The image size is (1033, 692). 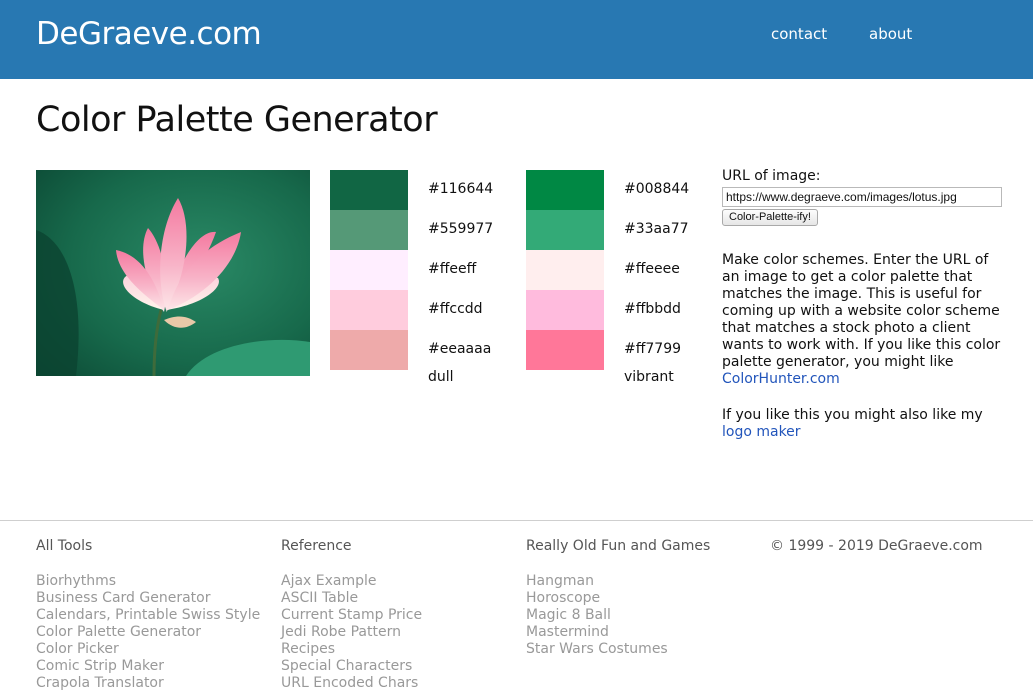 What do you see at coordinates (652, 269) in the screenshot?
I see `vibrant-hex-3: #ffeeee` at bounding box center [652, 269].